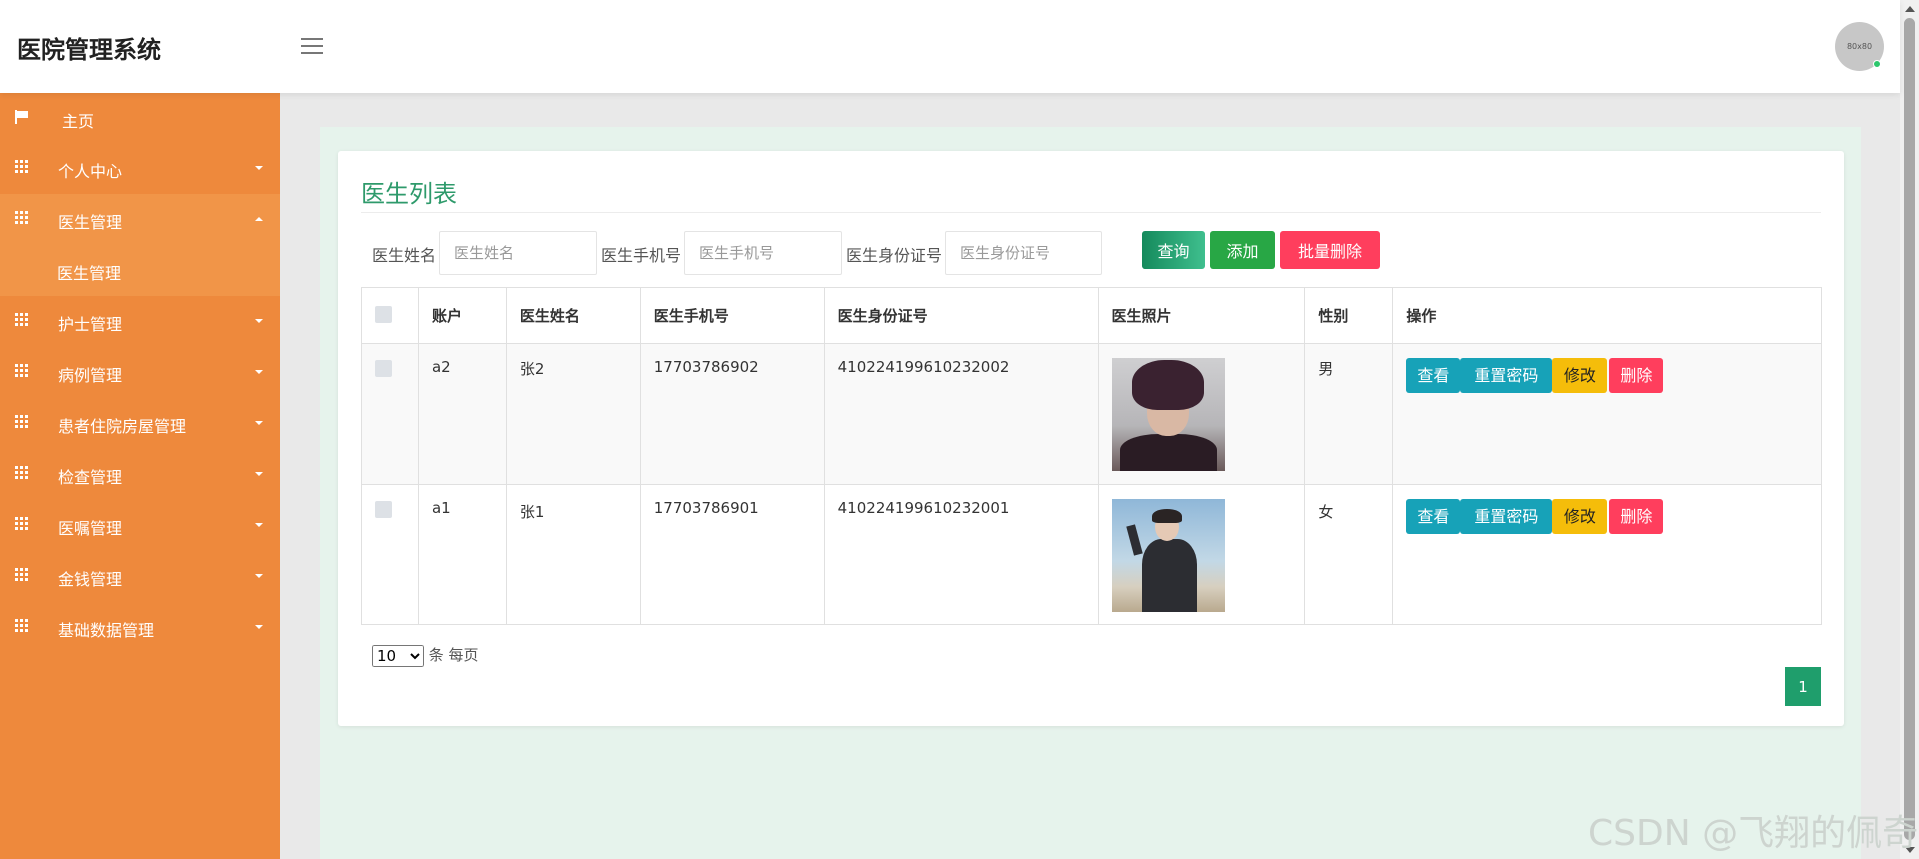  What do you see at coordinates (1349, 414) in the screenshot?
I see `gender-cell: 男` at bounding box center [1349, 414].